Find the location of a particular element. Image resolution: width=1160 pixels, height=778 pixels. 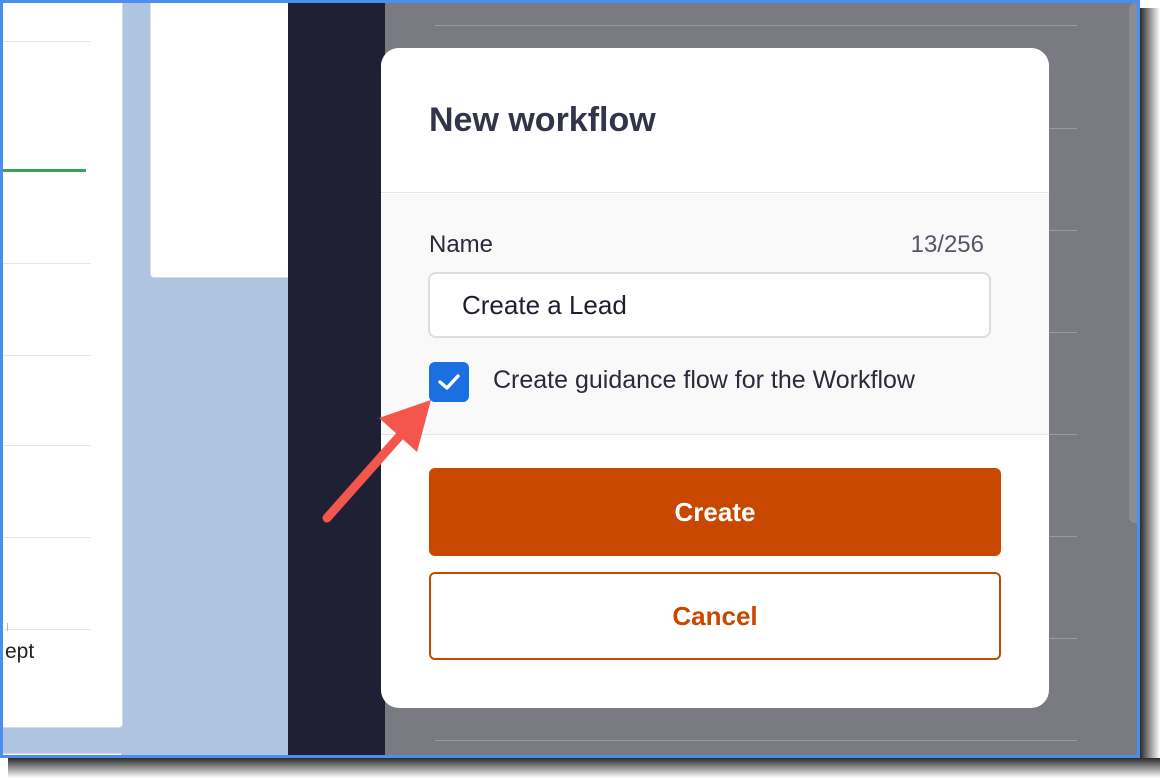

name-character-counter: 13/256 is located at coordinates (947, 244).